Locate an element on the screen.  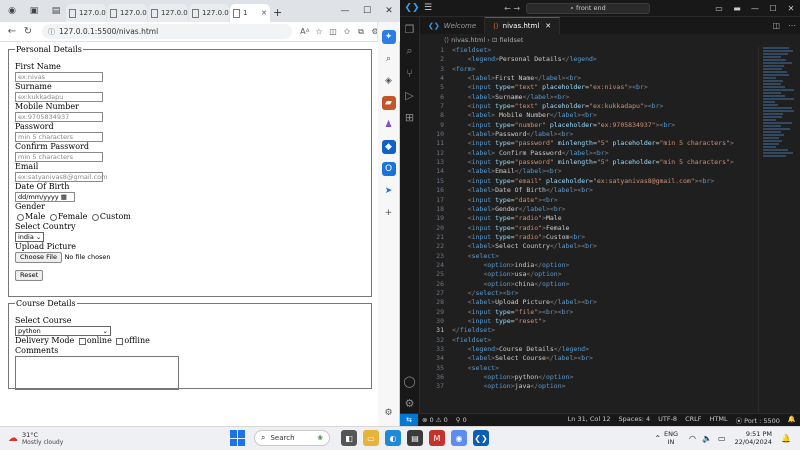
code-line: 10 <label>Password</label><br> is located at coordinates (590, 134).